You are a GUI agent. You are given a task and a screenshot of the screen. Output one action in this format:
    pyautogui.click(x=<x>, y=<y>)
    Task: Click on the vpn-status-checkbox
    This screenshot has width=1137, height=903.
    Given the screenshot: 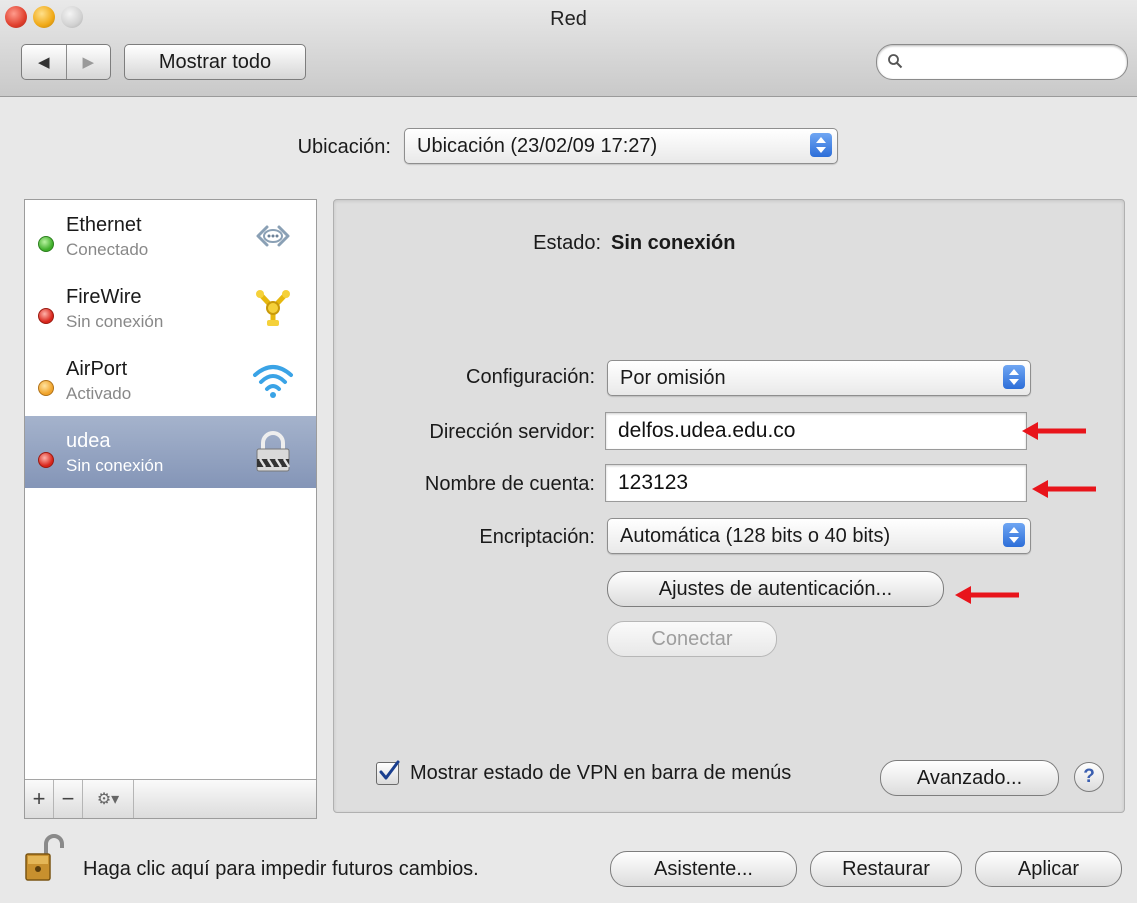 What is the action you would take?
    pyautogui.click(x=388, y=772)
    